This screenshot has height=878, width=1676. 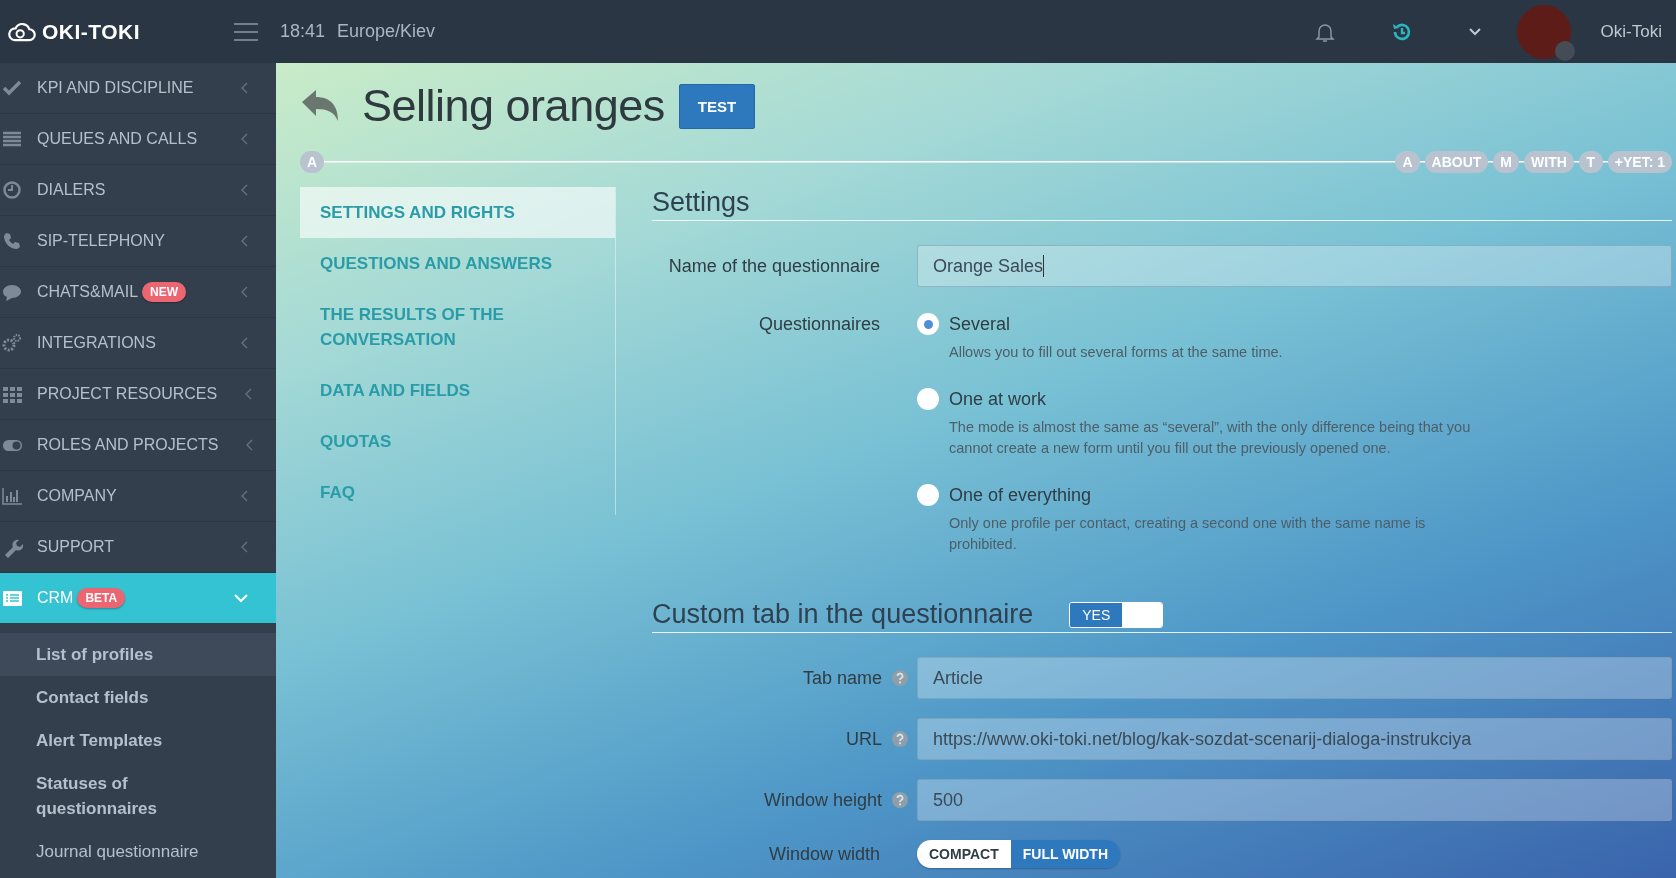 I want to click on badge: BETA, so click(x=101, y=598).